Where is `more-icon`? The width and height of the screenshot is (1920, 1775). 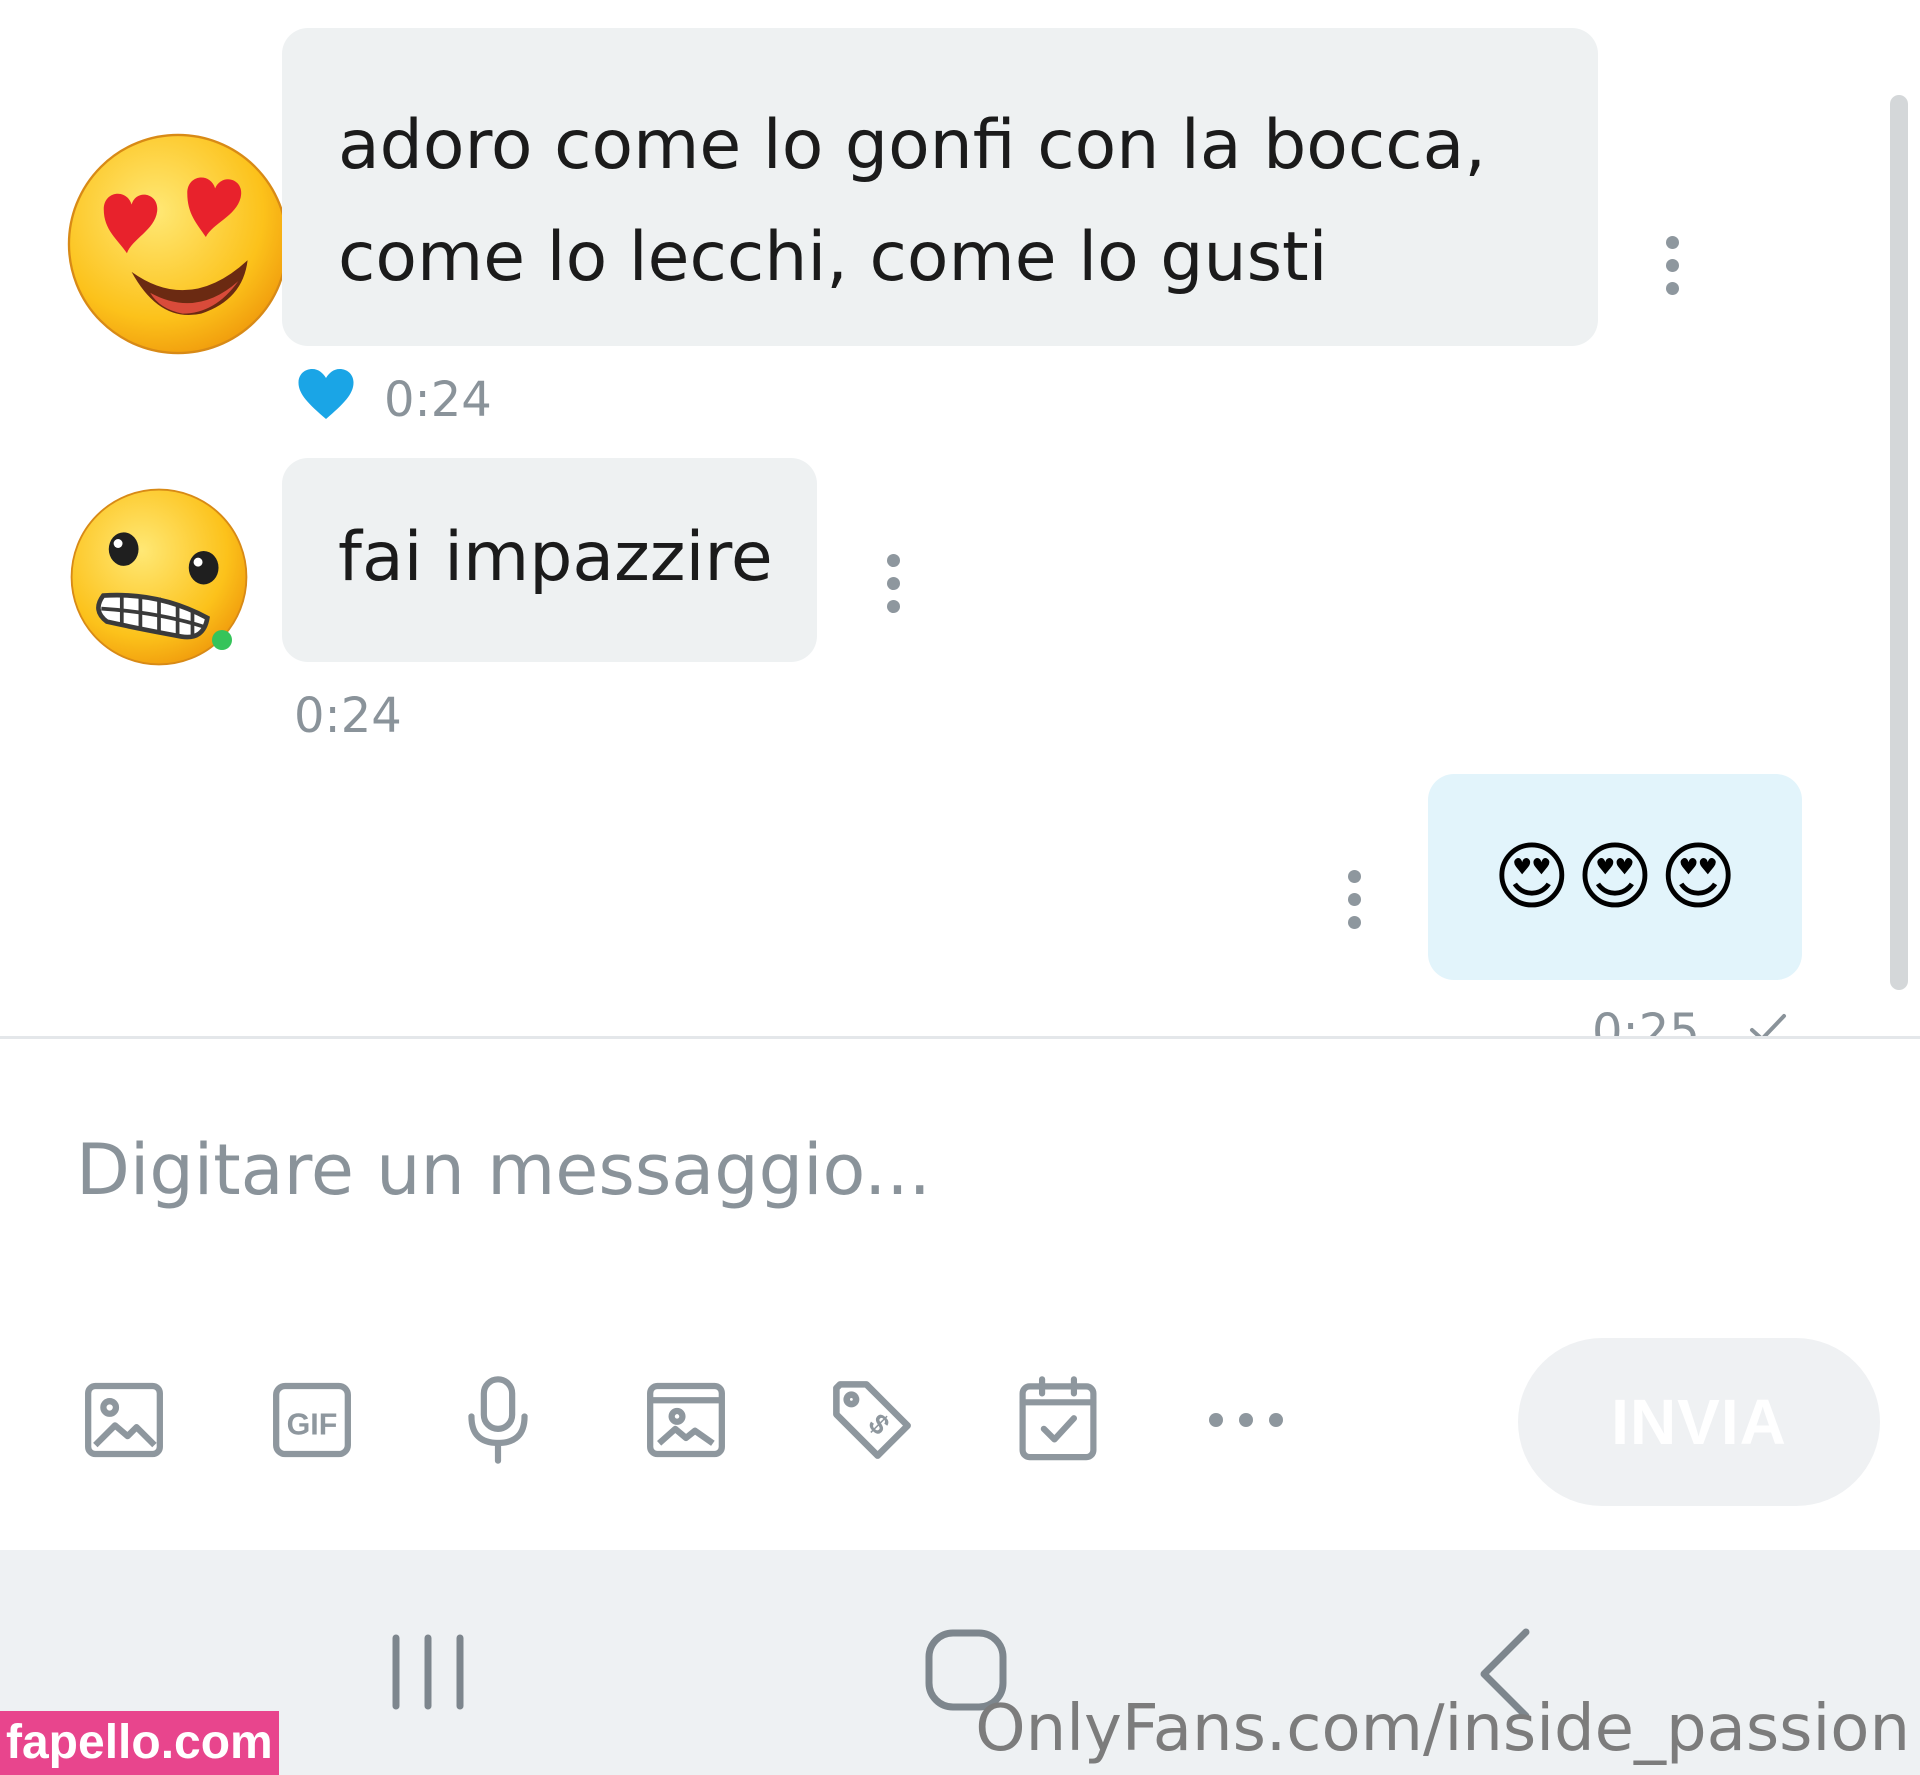 more-icon is located at coordinates (1246, 1420).